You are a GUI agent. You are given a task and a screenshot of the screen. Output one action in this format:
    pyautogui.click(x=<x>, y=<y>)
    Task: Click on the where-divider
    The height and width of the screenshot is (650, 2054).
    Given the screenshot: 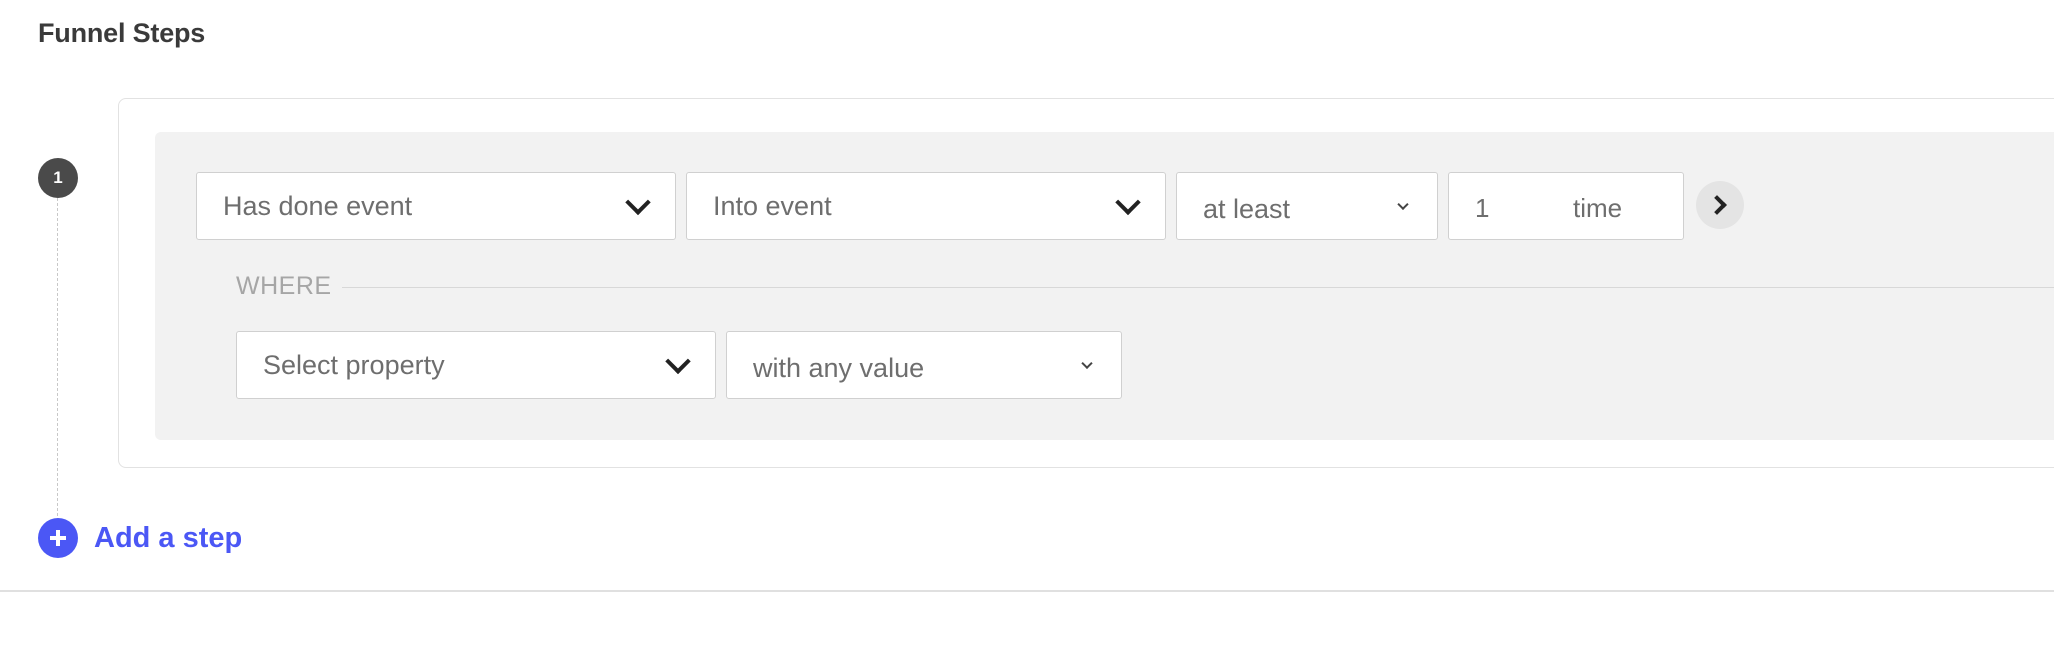 What is the action you would take?
    pyautogui.click(x=1198, y=287)
    